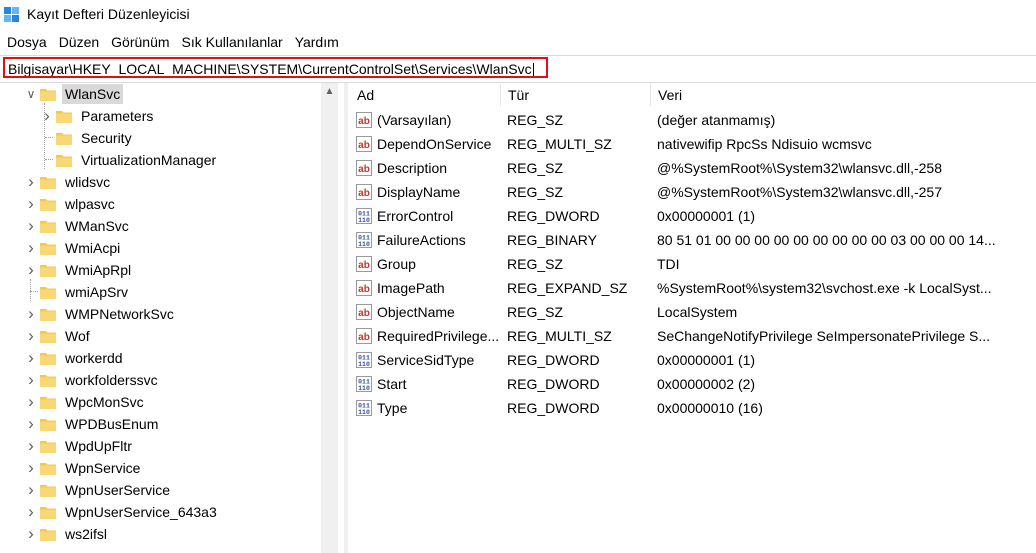 The width and height of the screenshot is (1036, 553). Describe the element at coordinates (74, 94) in the screenshot. I see `tree-item-wlansvc: ∨ WlanSvc` at that location.